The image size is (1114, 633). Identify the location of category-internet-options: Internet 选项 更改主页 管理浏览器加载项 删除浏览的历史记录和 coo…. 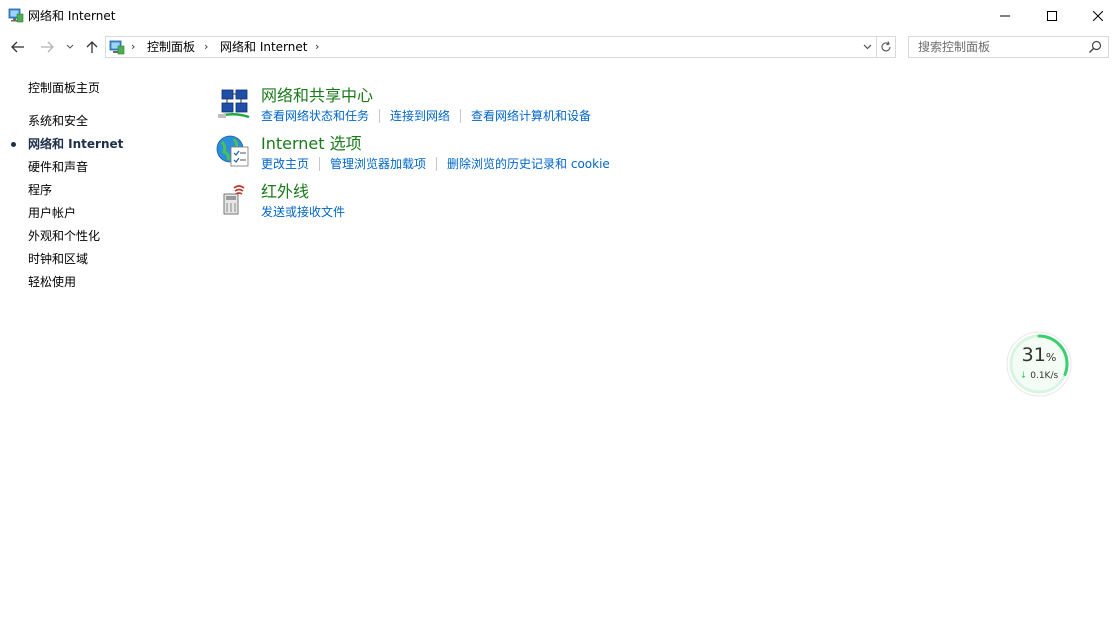
(566, 157).